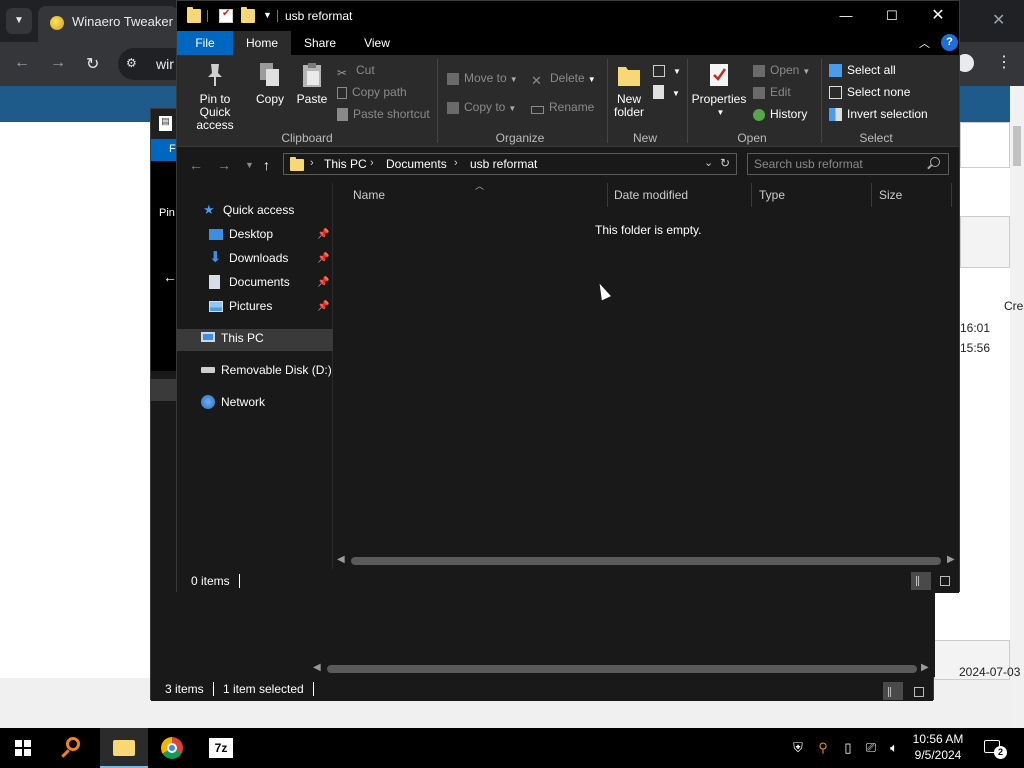 Image resolution: width=1024 pixels, height=768 pixels. Describe the element at coordinates (846, 16) in the screenshot. I see `minimize-button: —` at that location.